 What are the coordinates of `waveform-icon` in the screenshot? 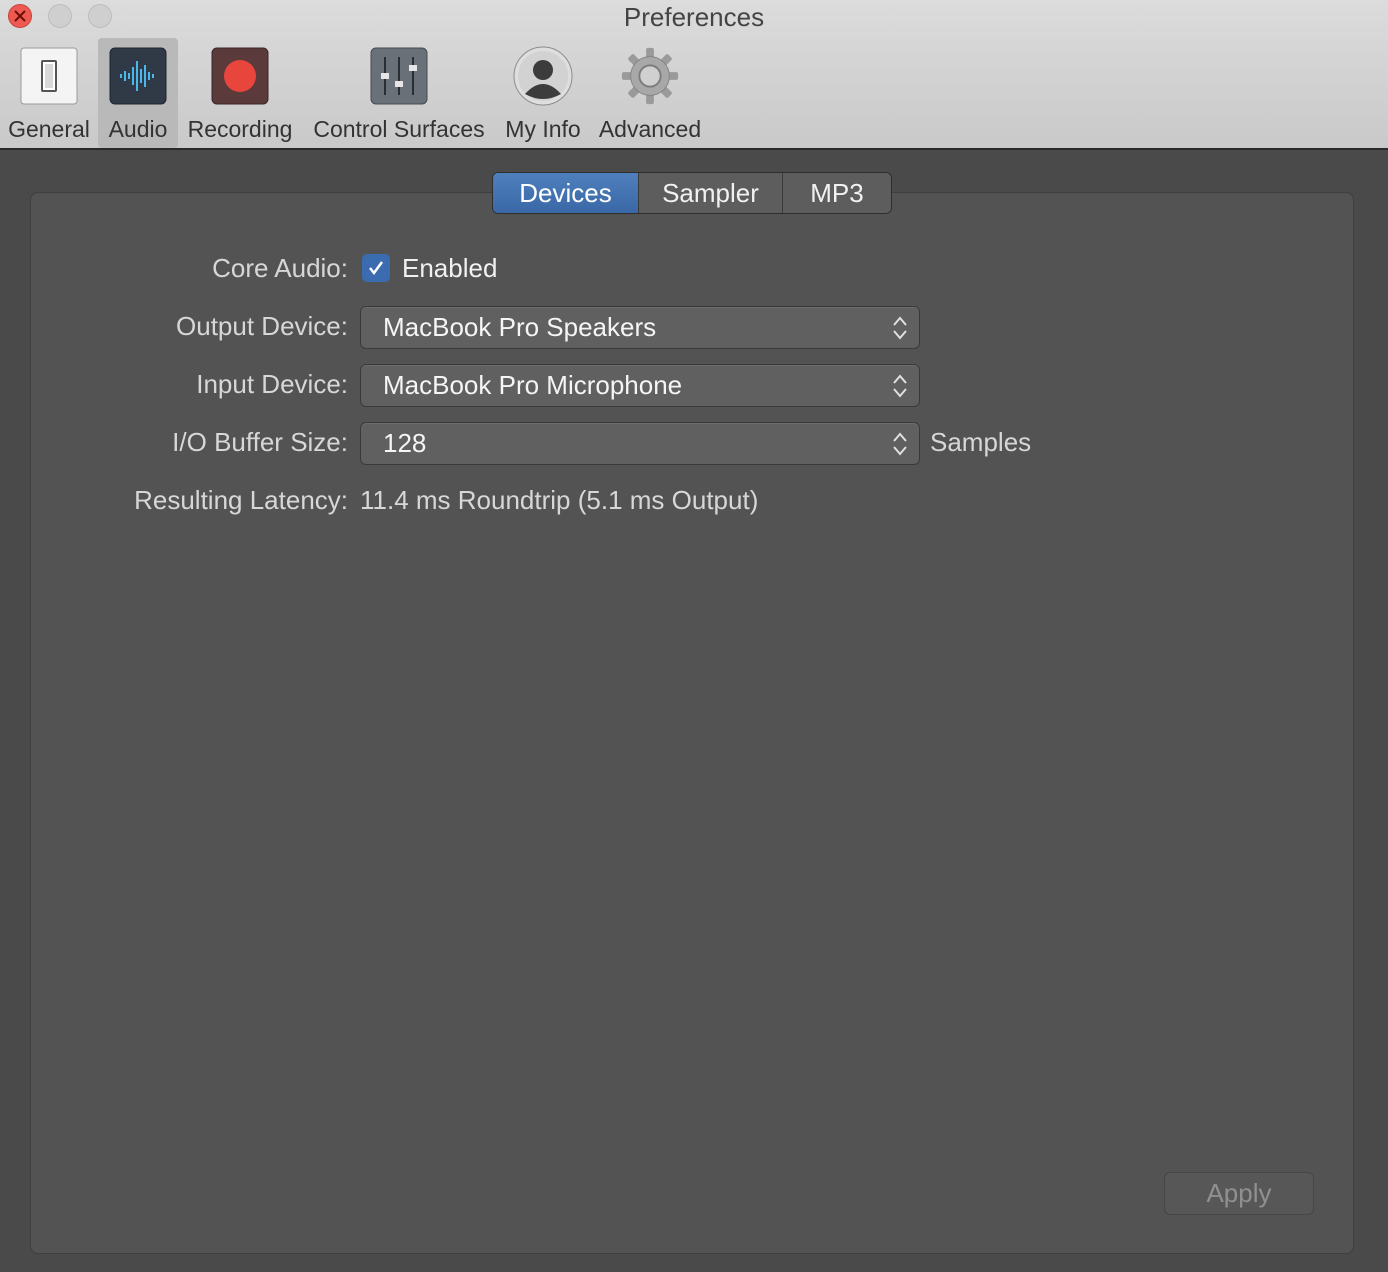 It's located at (138, 76).